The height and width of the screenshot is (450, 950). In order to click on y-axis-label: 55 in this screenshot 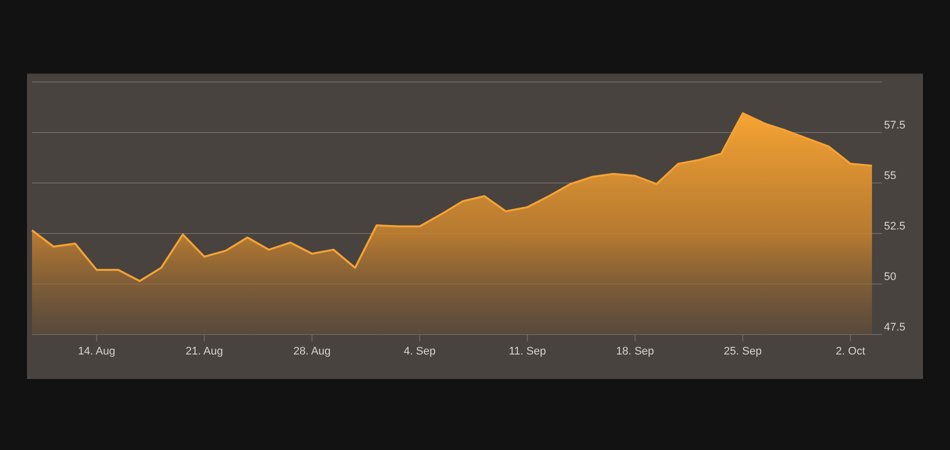, I will do `click(890, 176)`.